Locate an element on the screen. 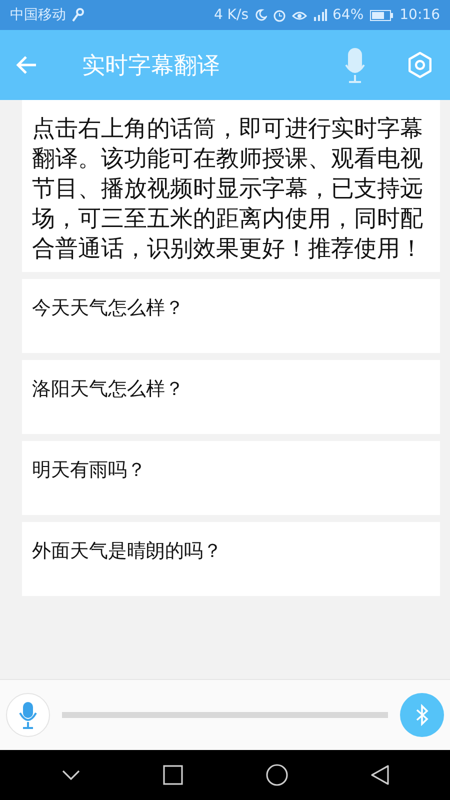 This screenshot has height=800, width=450. back-button is located at coordinates (27, 65).